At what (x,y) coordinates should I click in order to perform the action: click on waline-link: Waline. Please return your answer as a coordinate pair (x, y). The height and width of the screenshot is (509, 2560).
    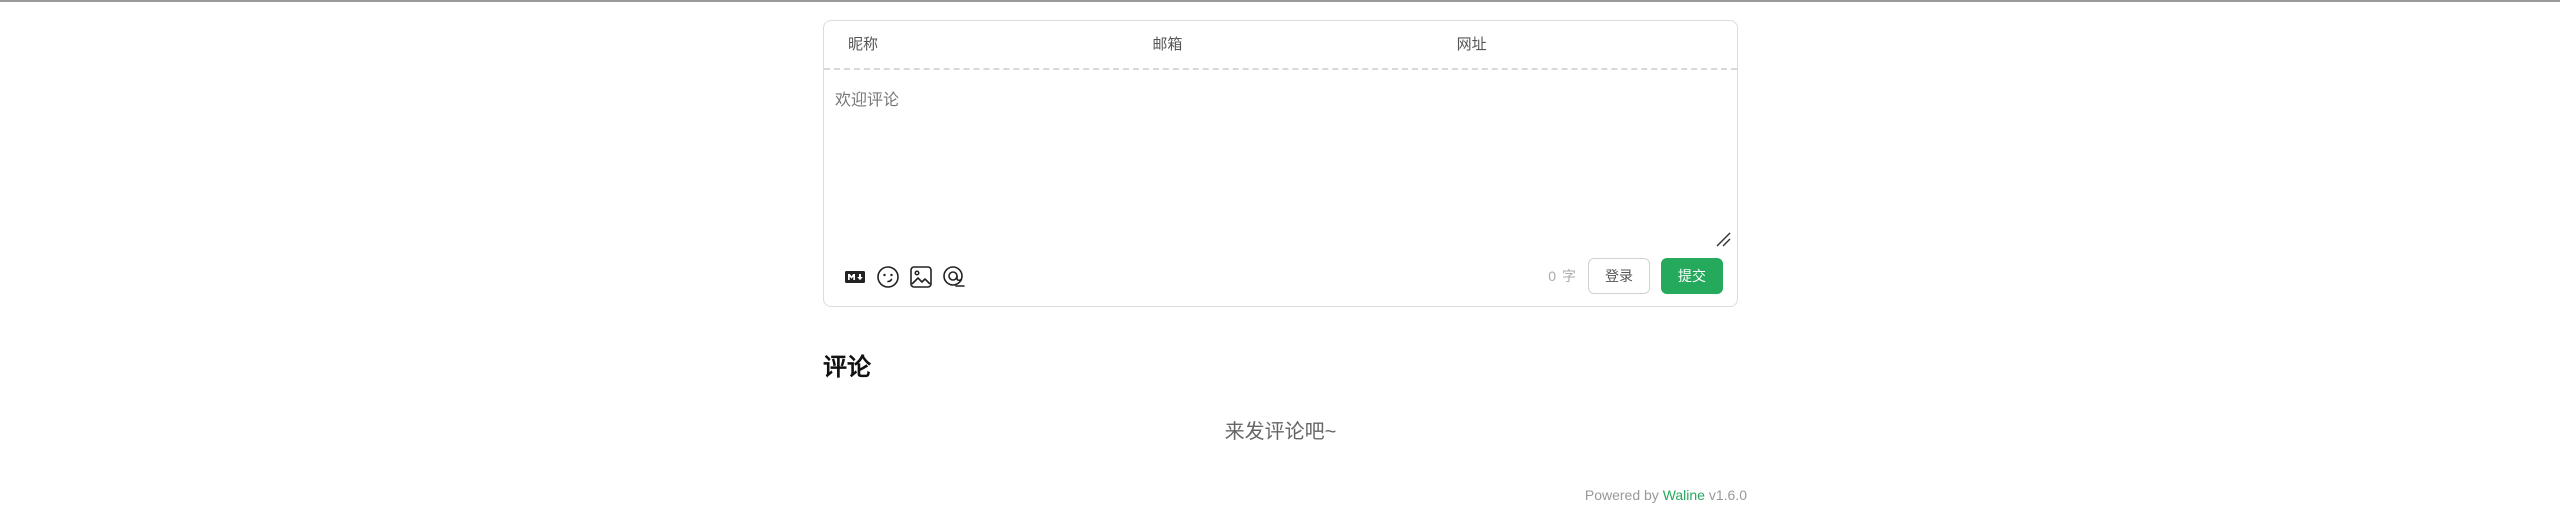
    Looking at the image, I should click on (1684, 495).